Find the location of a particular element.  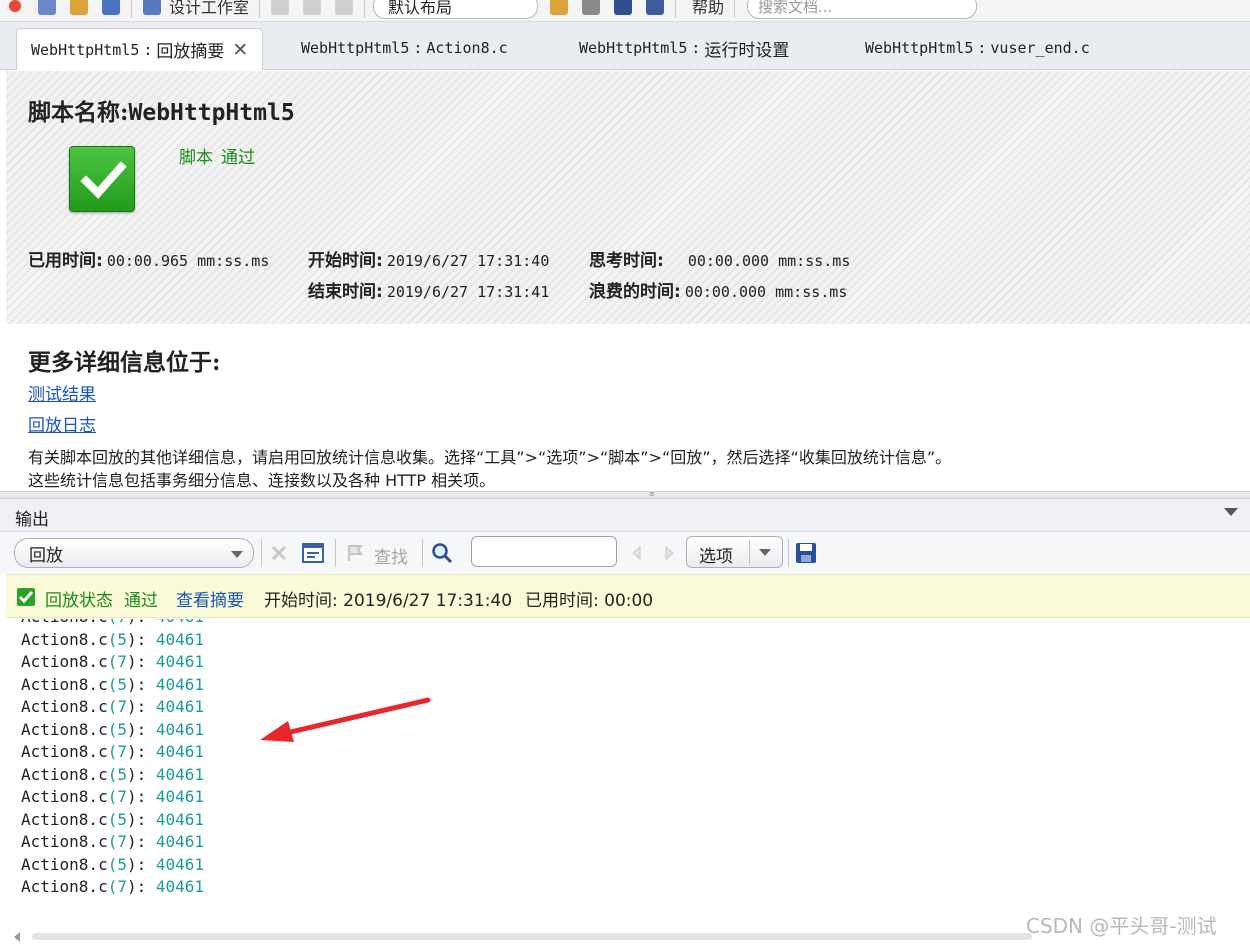

search-icon is located at coordinates (442, 553).